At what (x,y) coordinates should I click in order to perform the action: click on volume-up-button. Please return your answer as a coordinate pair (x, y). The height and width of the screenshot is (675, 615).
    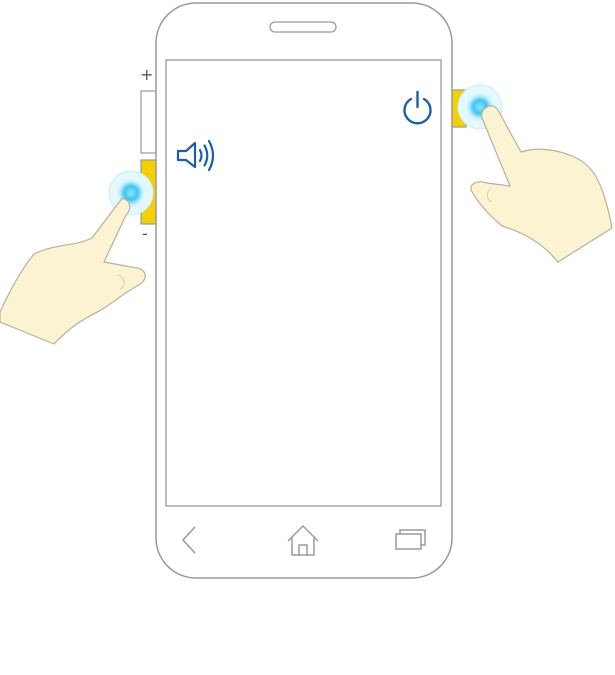
    Looking at the image, I should click on (149, 122).